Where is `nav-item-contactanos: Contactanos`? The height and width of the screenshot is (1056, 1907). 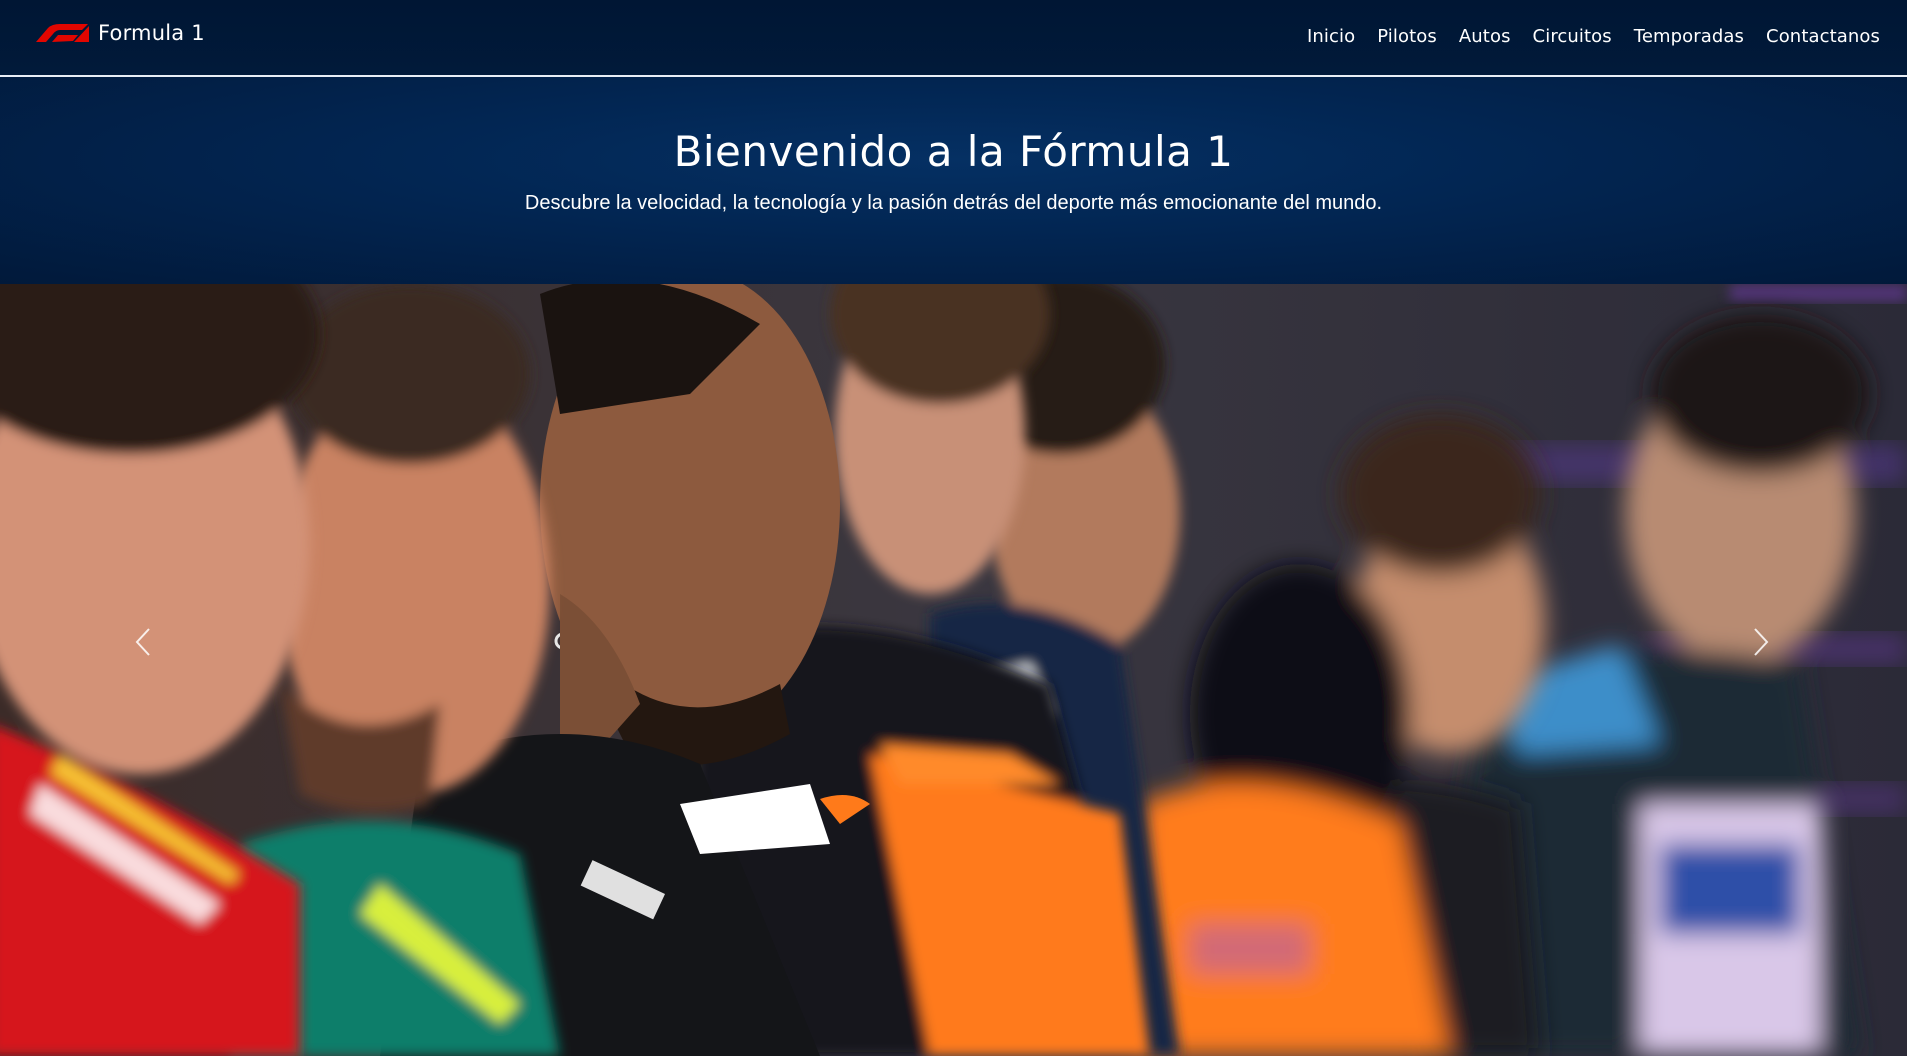
nav-item-contactanos: Contactanos is located at coordinates (1823, 37).